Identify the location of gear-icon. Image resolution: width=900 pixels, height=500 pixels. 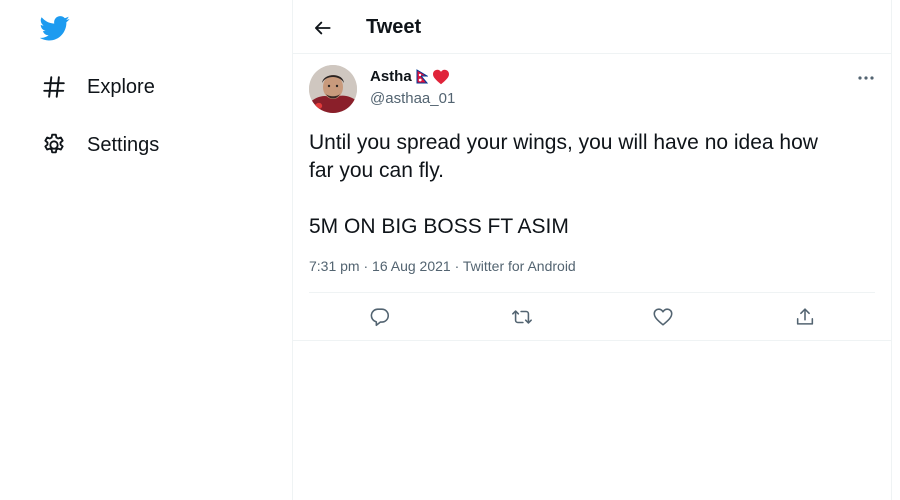
(54, 145).